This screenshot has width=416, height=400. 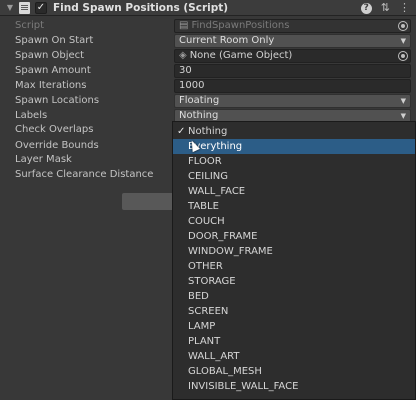 I want to click on script-field: ▤ FindSpawnPositions, so click(x=292, y=26).